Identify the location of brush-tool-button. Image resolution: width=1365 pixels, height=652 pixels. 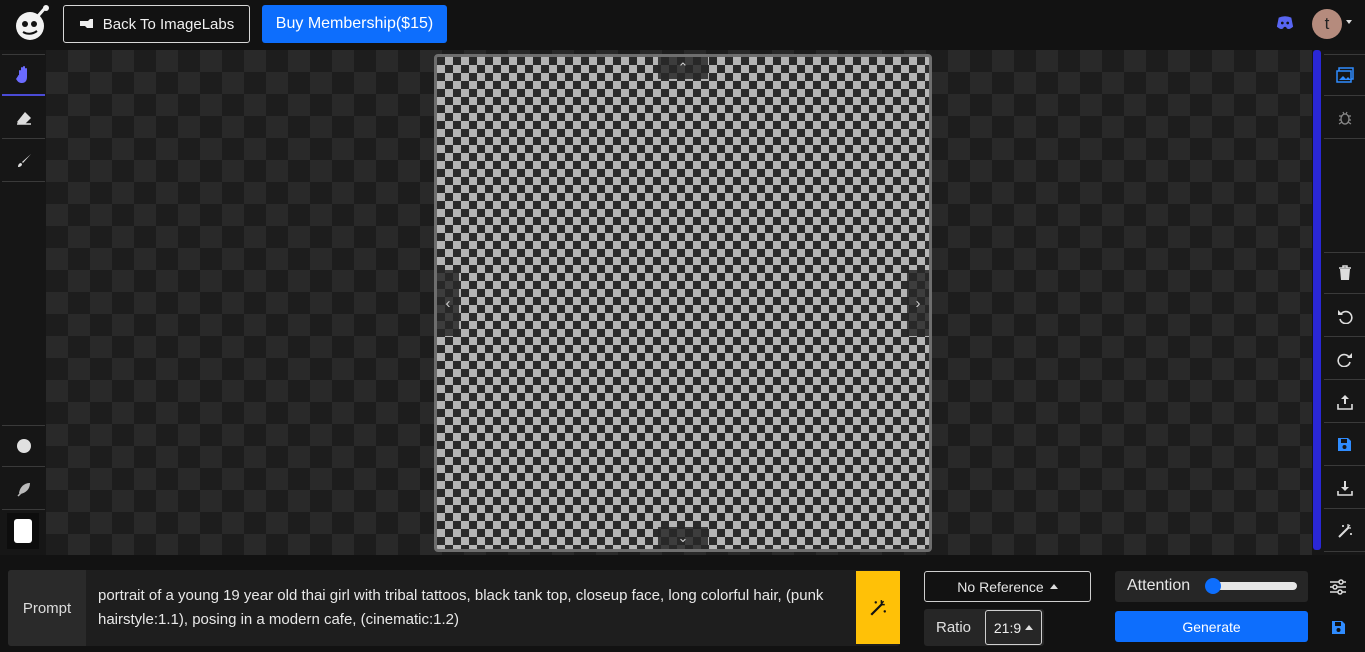
(23, 161).